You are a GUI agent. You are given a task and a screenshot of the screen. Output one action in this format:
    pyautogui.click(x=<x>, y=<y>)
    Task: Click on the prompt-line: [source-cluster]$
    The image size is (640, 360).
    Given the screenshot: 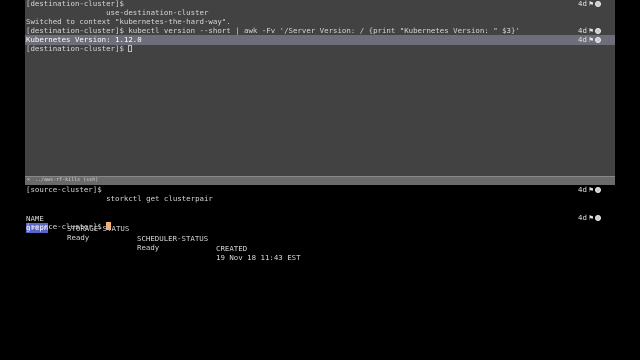 What is the action you would take?
    pyautogui.click(x=69, y=227)
    